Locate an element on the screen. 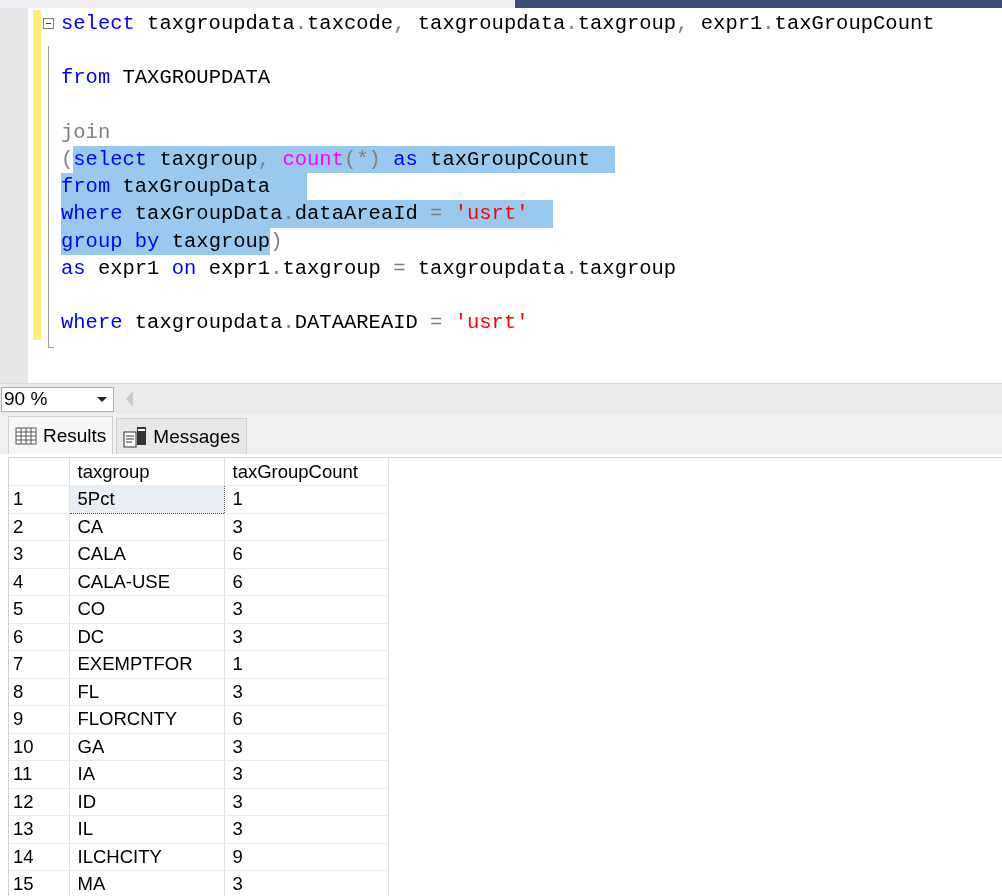  table-cell: CALA is located at coordinates (146, 554).